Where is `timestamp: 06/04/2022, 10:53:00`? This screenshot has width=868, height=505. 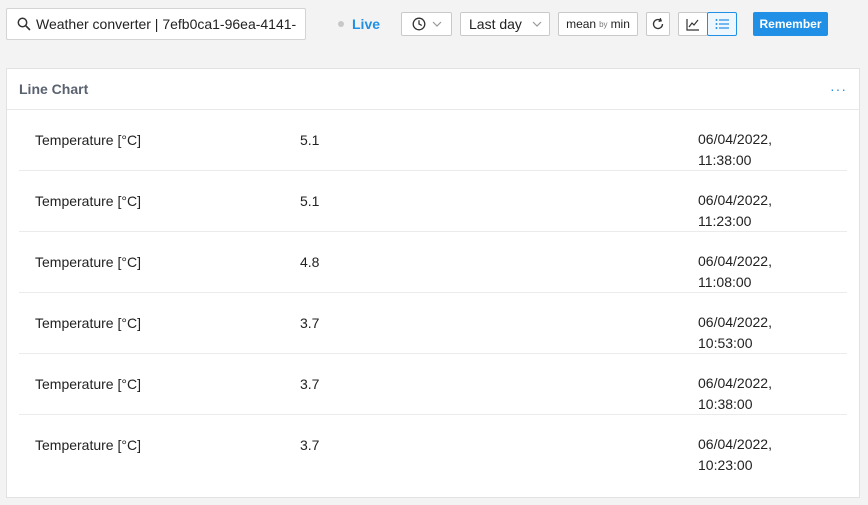 timestamp: 06/04/2022, 10:53:00 is located at coordinates (735, 332).